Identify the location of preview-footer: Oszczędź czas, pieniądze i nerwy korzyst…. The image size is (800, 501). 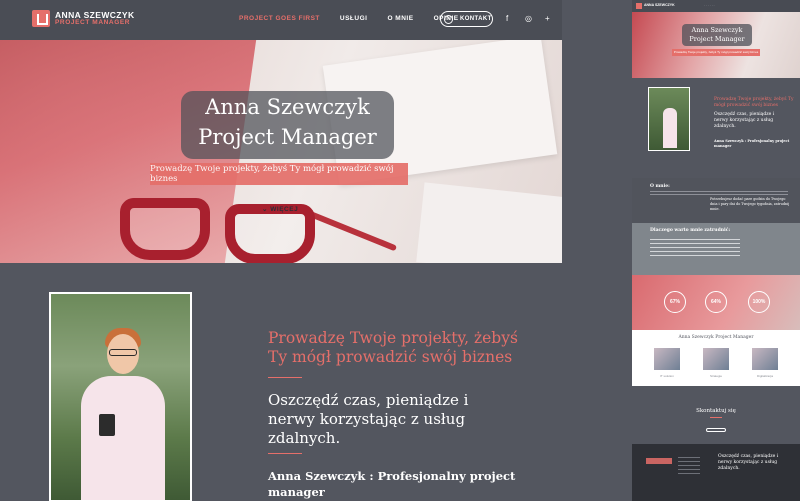
(716, 472).